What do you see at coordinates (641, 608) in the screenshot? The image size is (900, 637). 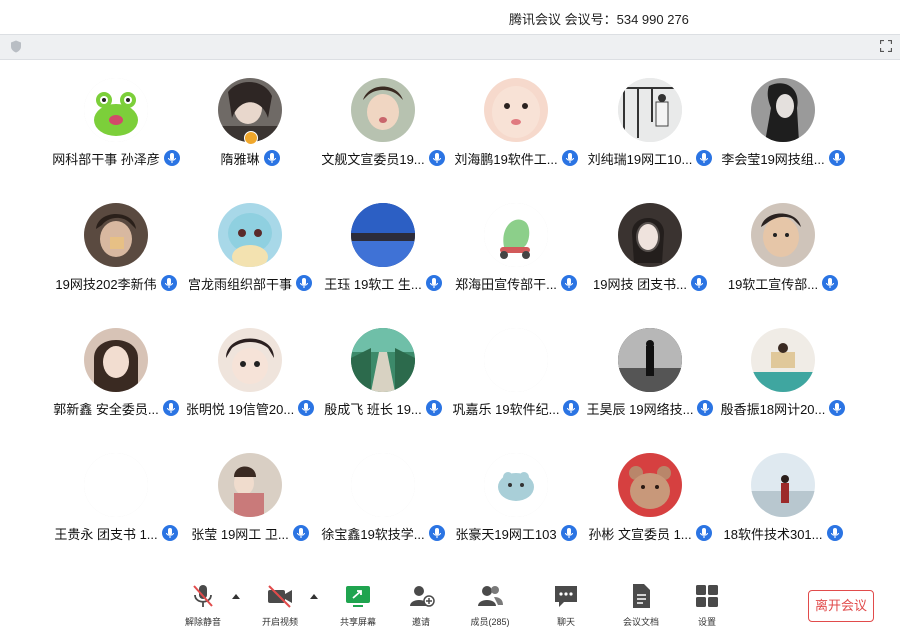 I see `docs-button: 会议文档` at bounding box center [641, 608].